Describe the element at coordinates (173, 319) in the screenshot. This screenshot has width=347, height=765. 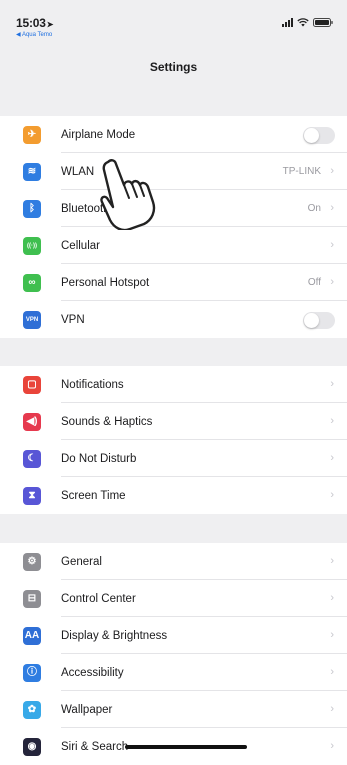
I see `settings-row-vpn: VPN VPN` at that location.